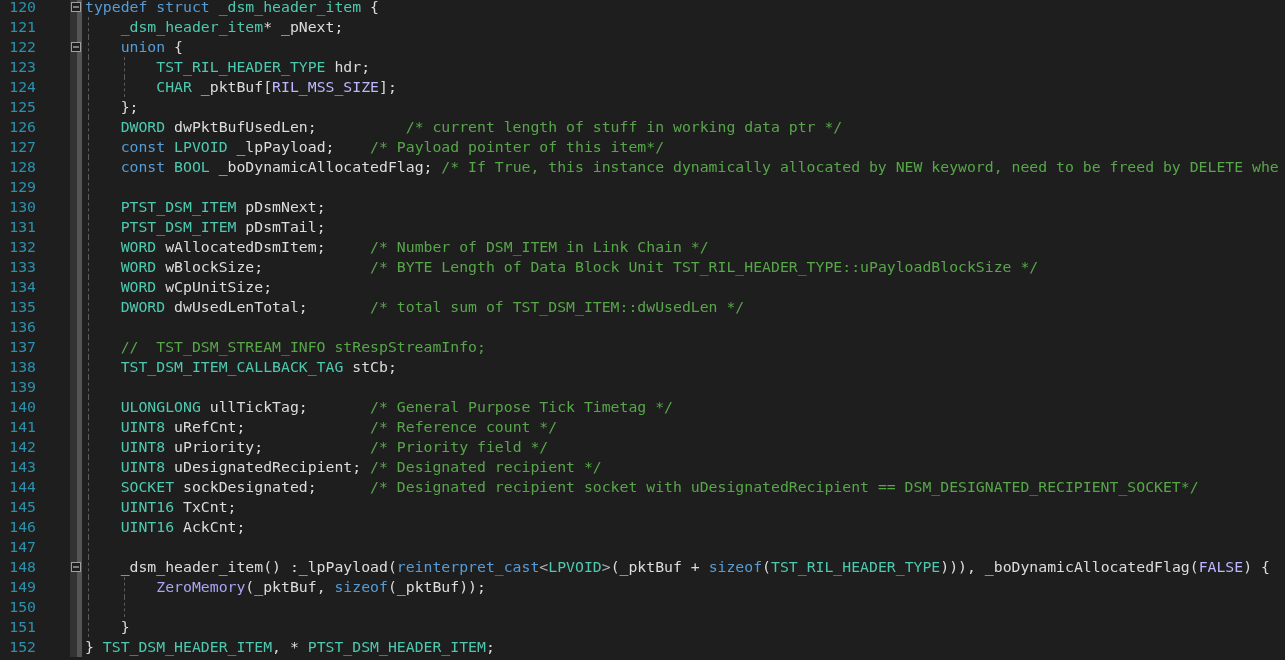  I want to click on line-number: 143, so click(22, 467).